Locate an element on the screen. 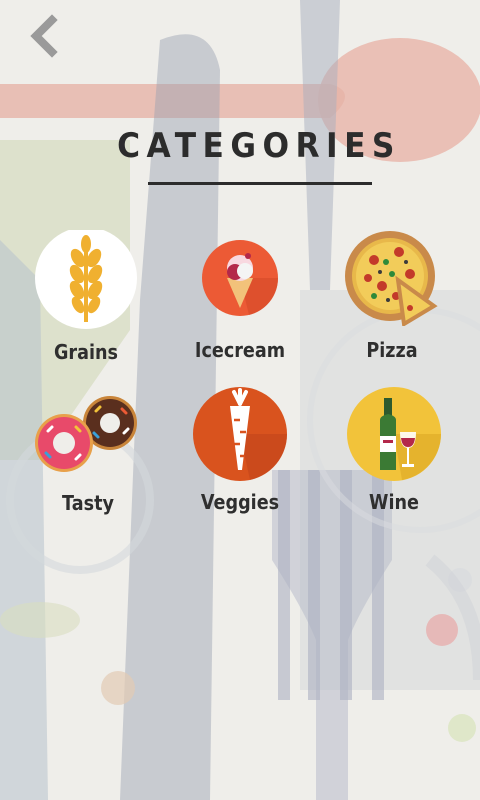  category-label: Pizza is located at coordinates (392, 350).